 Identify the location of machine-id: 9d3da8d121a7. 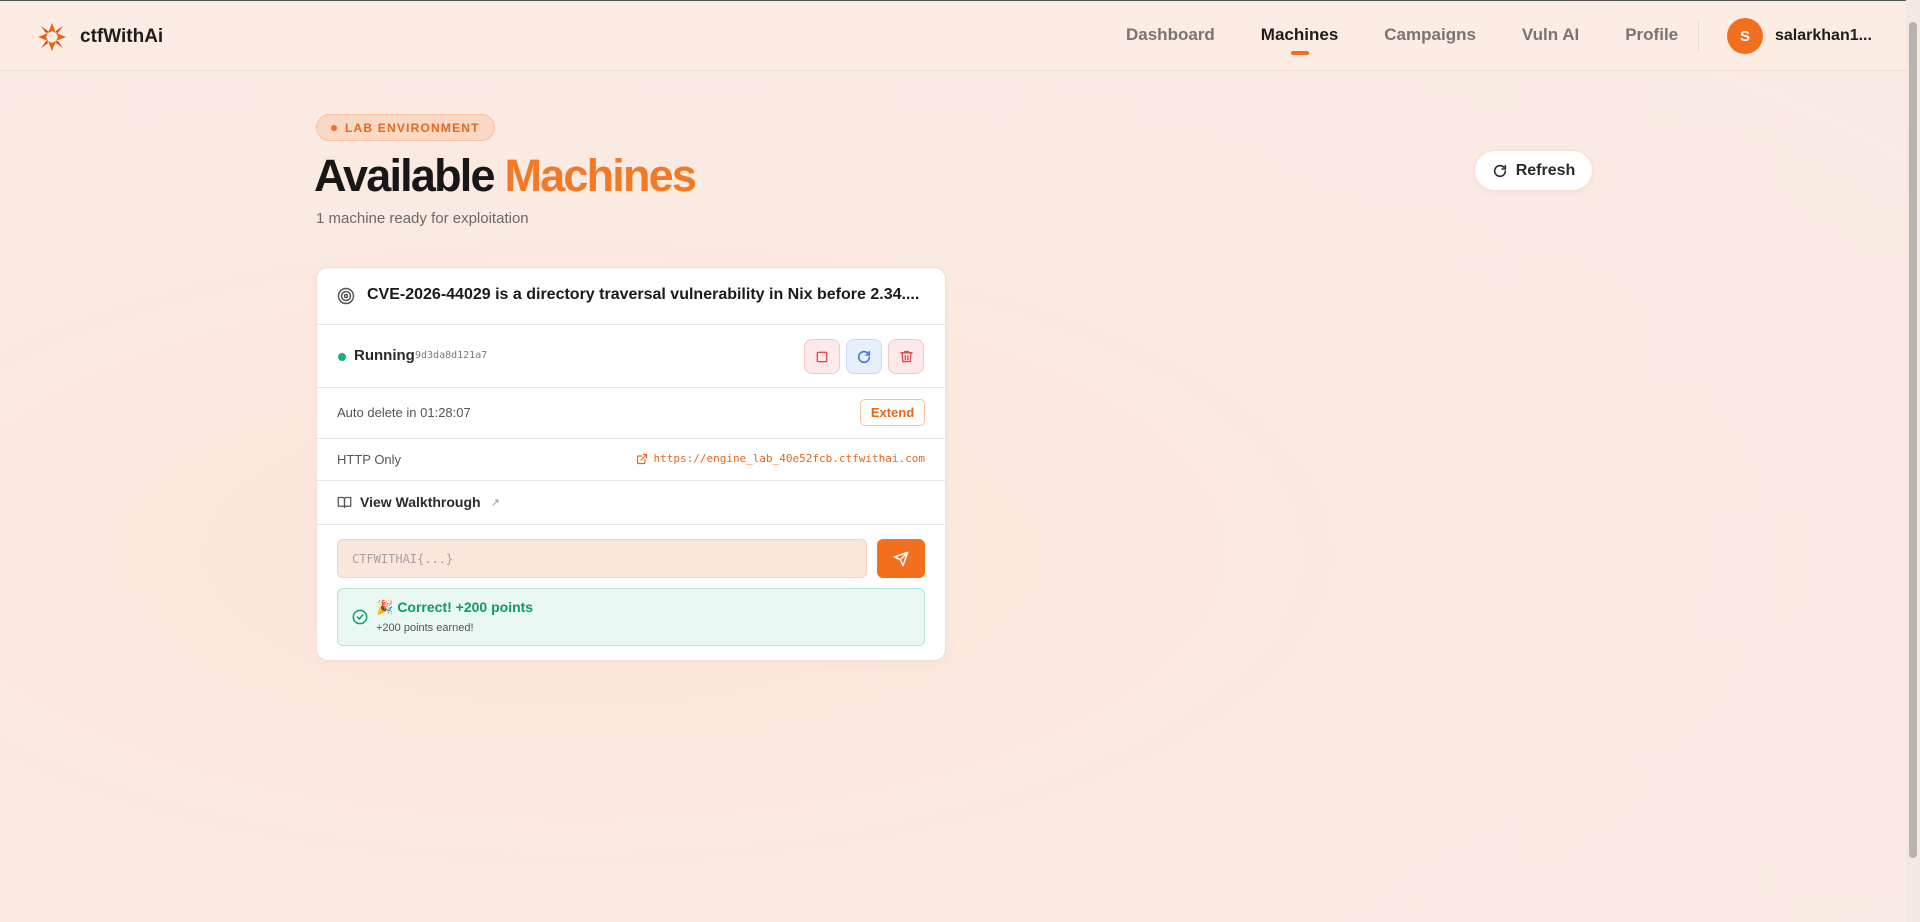
(451, 355).